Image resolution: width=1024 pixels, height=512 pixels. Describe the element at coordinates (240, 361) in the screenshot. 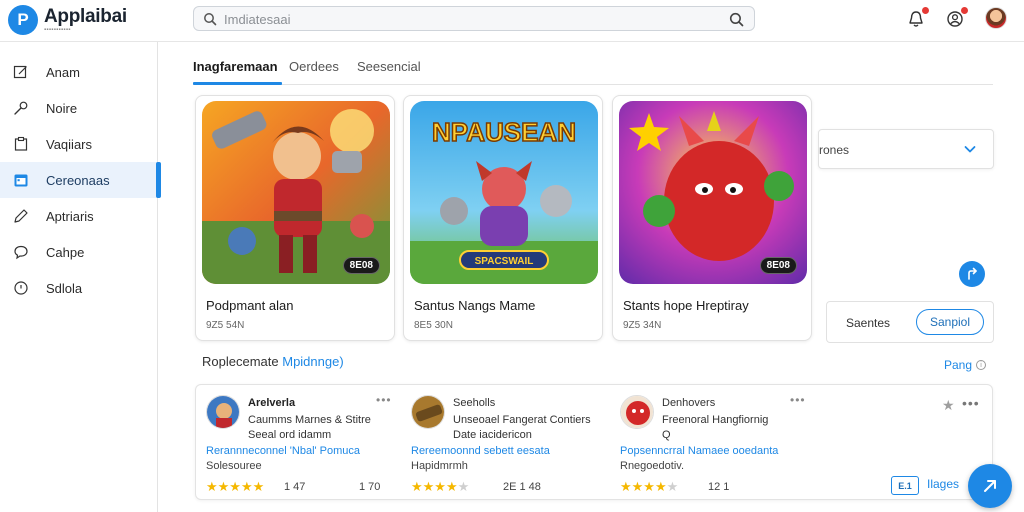

I see `section-title: Roplecemate` at that location.